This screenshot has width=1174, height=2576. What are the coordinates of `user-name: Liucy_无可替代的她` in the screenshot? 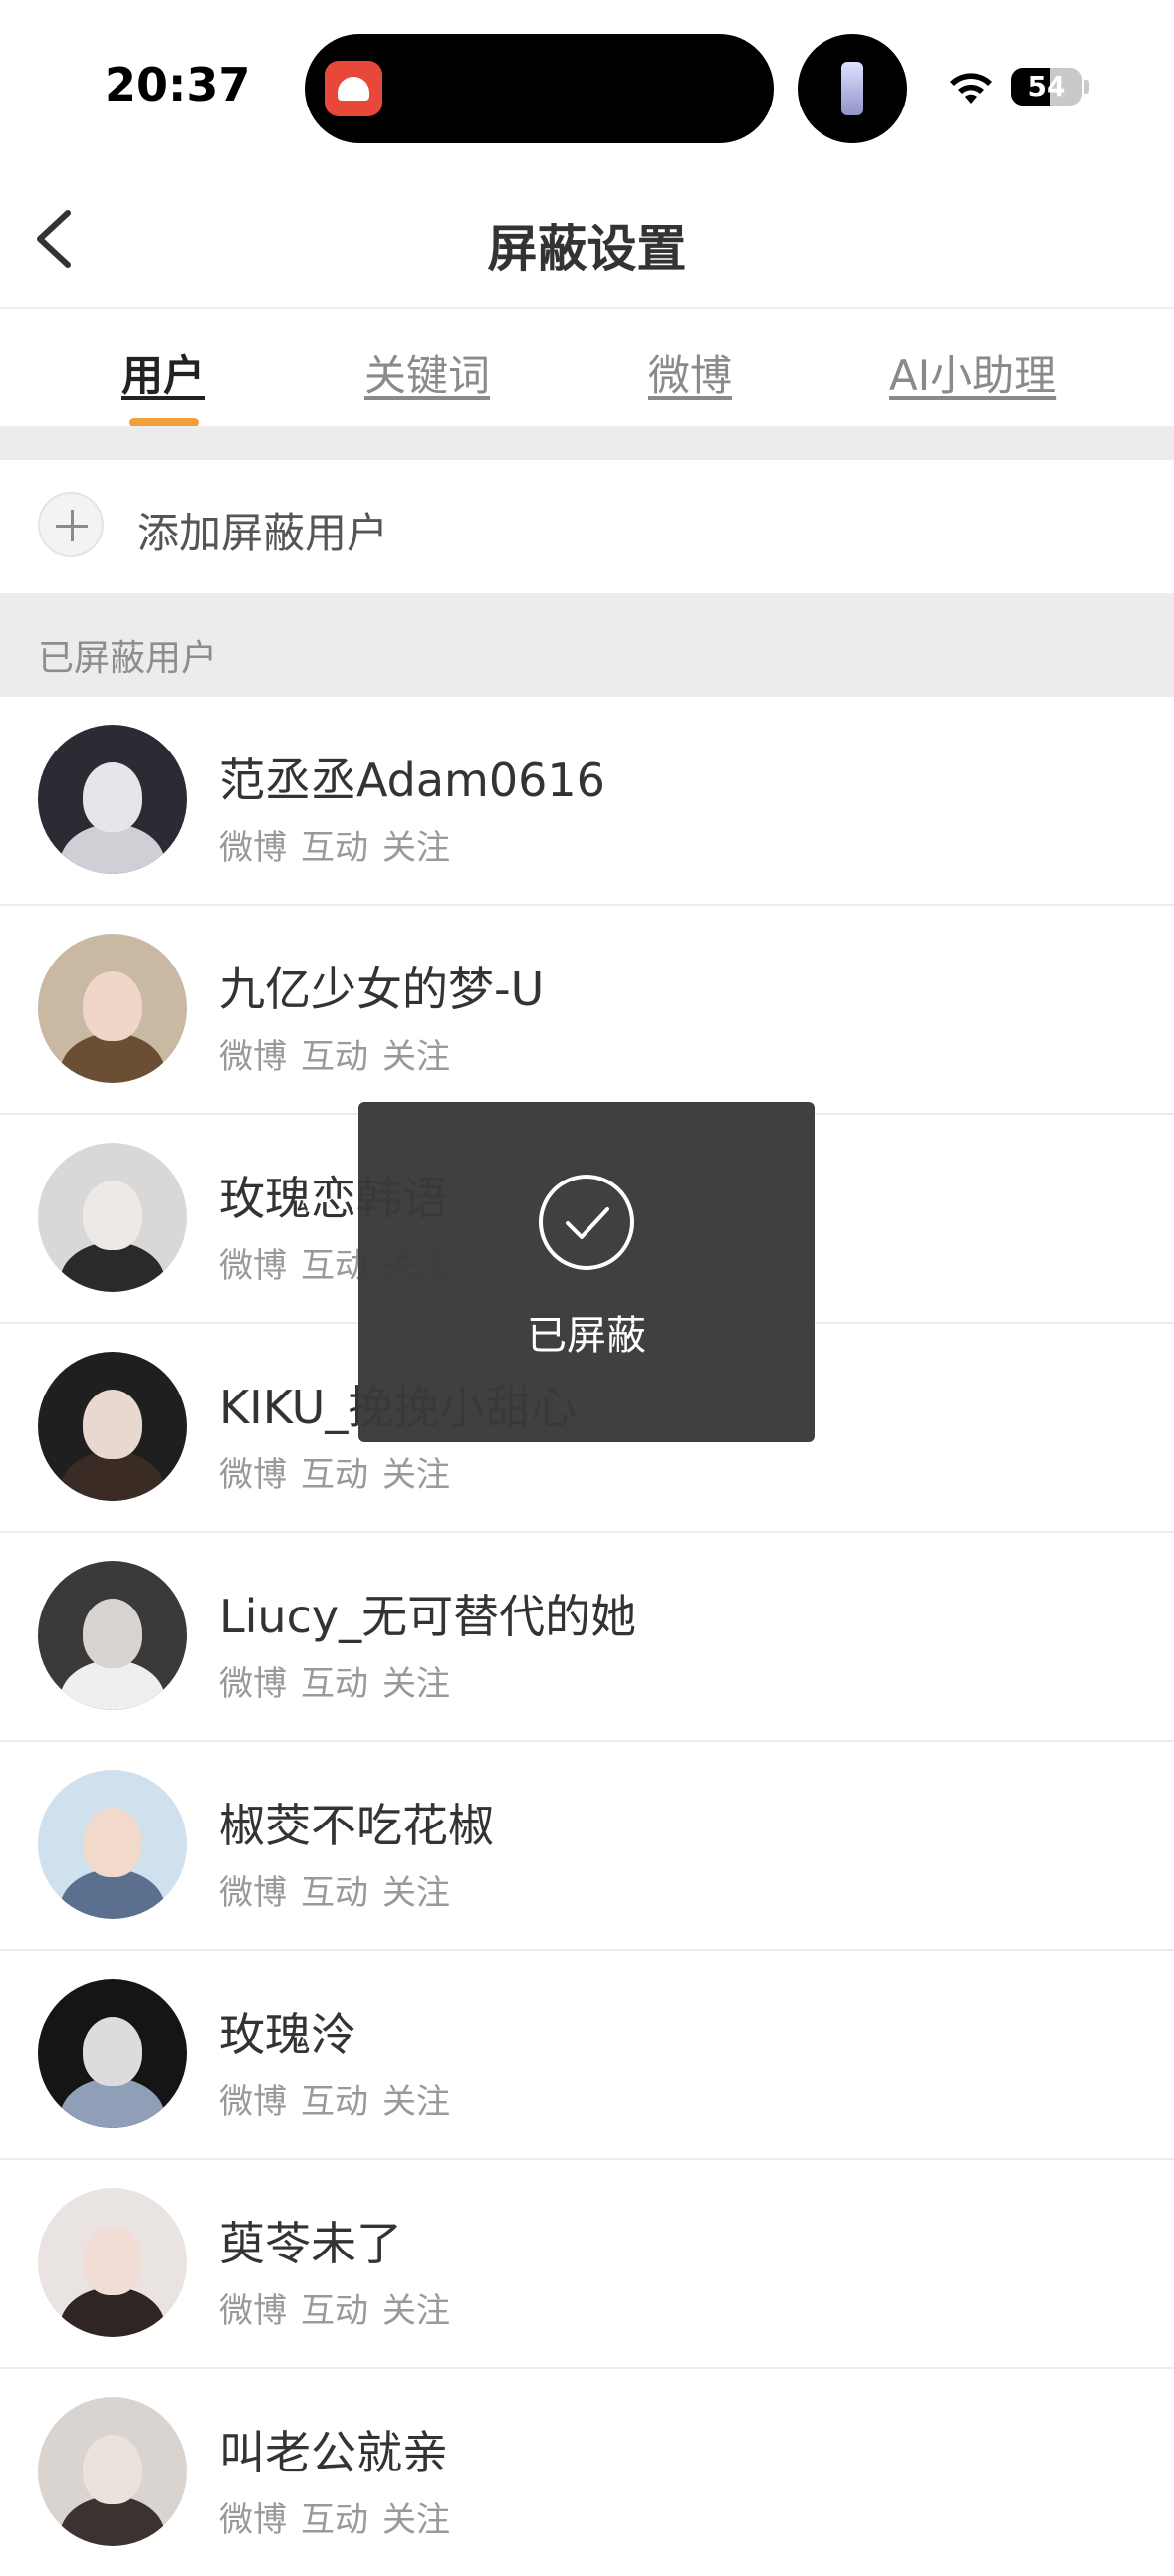 It's located at (428, 1616).